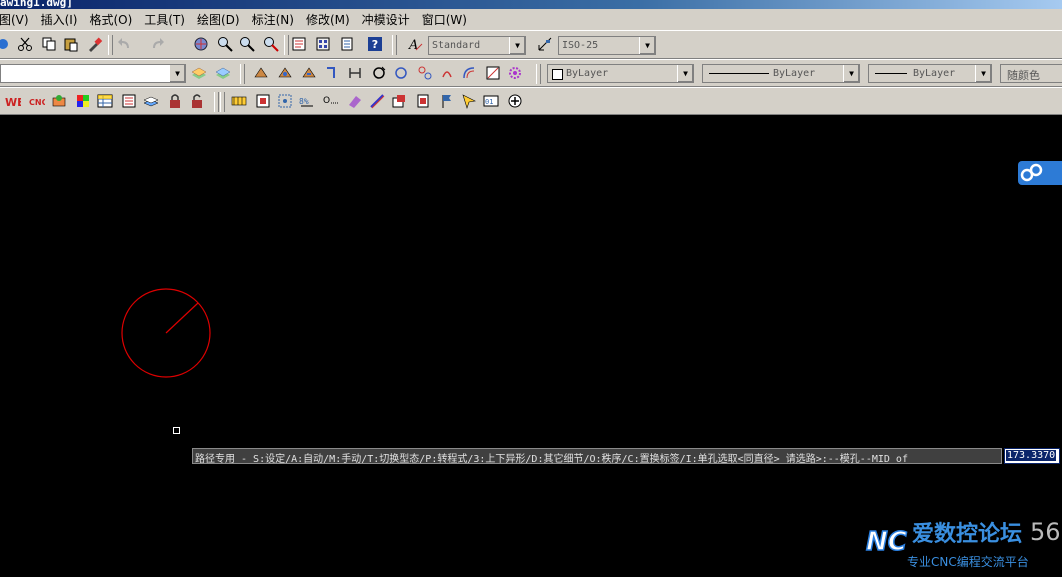  What do you see at coordinates (967, 534) in the screenshot?
I see `watermark-title: 爱数控论坛` at bounding box center [967, 534].